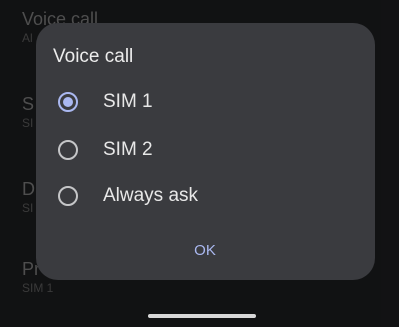  I want to click on option-label: SIM 2, so click(128, 149).